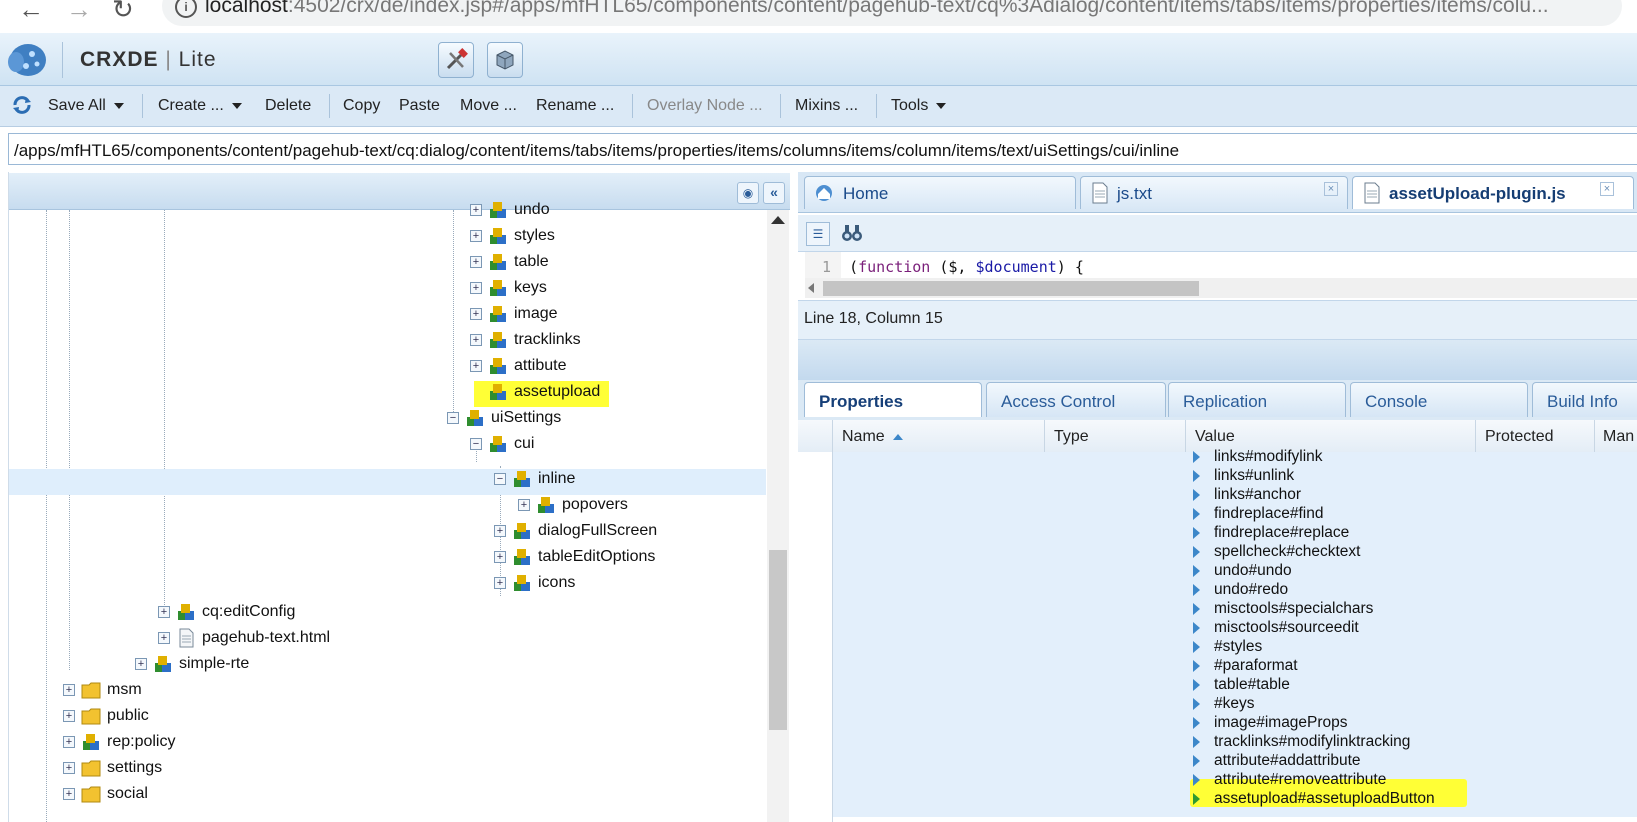 The width and height of the screenshot is (1637, 822). Describe the element at coordinates (502, 447) in the screenshot. I see `tree-node-cui: − cui` at that location.